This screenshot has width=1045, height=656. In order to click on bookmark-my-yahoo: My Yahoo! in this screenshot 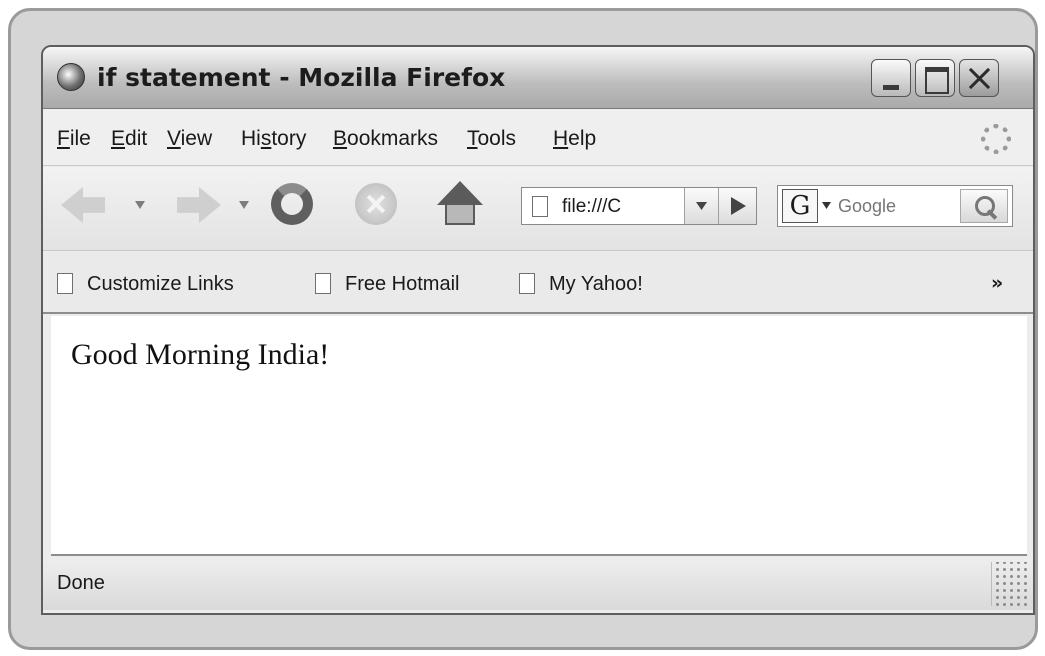, I will do `click(604, 285)`.